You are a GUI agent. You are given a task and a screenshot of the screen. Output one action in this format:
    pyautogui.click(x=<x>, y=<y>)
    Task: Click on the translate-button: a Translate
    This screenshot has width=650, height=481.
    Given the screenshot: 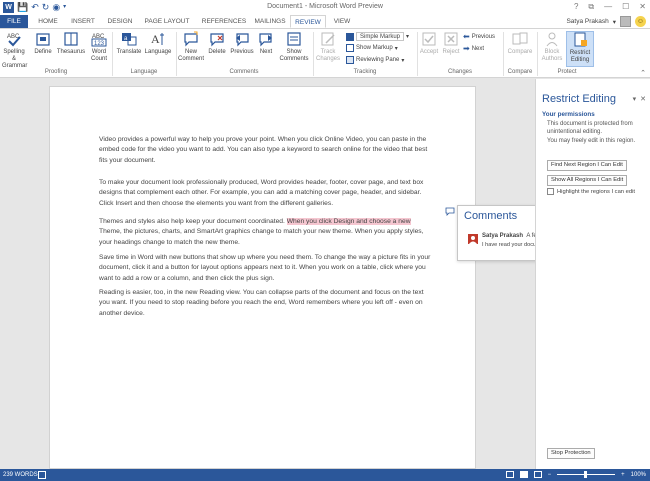 What is the action you would take?
    pyautogui.click(x=129, y=43)
    